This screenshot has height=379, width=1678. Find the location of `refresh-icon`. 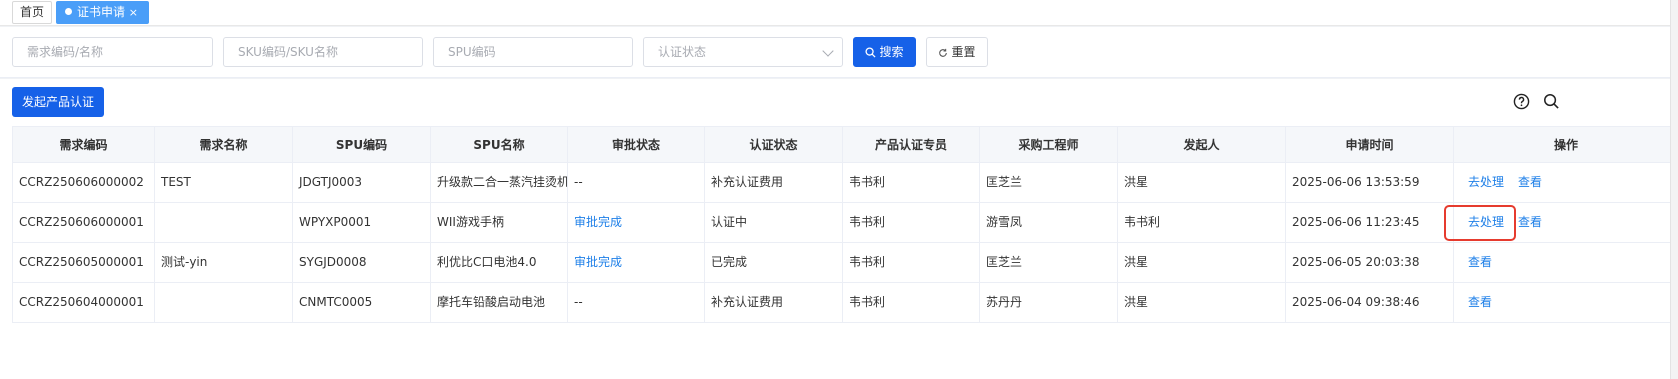

refresh-icon is located at coordinates (943, 52).